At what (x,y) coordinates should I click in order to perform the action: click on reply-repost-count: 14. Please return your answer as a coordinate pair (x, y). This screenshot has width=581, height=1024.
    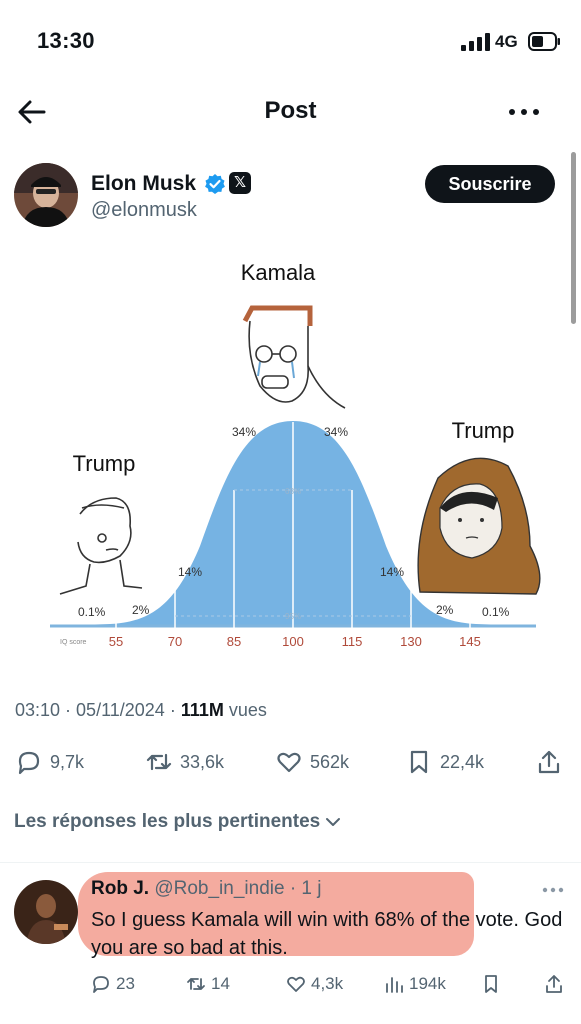
    Looking at the image, I should click on (220, 983).